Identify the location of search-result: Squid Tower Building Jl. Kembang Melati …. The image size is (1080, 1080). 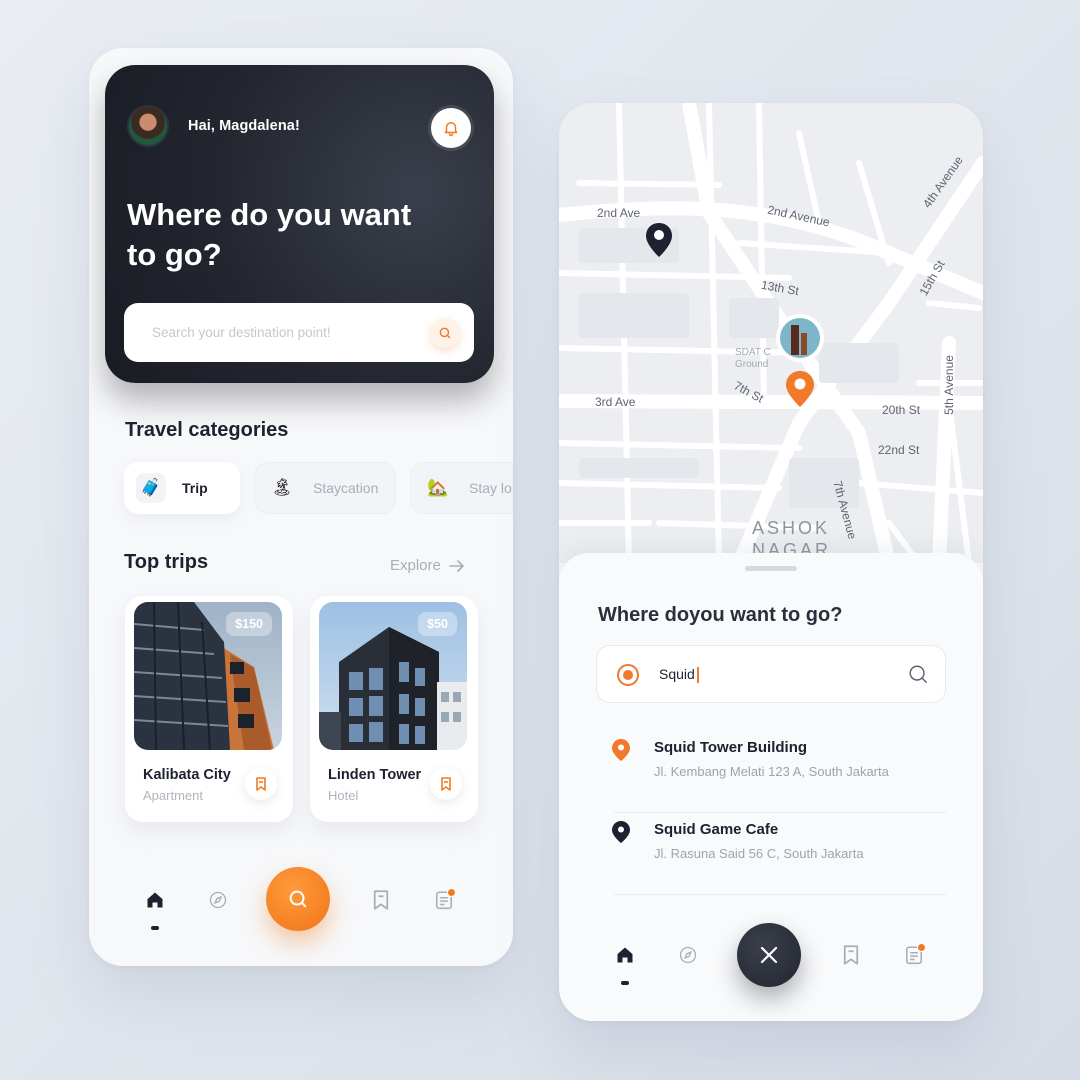
(779, 772).